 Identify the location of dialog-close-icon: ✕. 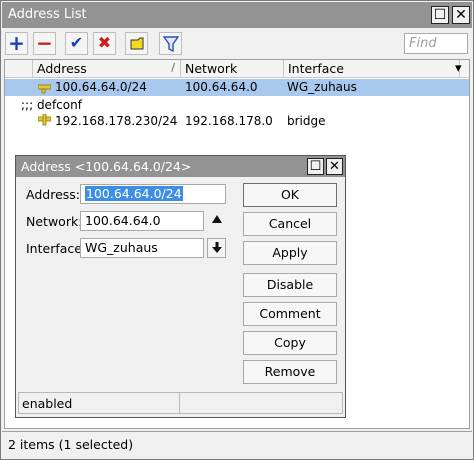
(334, 166).